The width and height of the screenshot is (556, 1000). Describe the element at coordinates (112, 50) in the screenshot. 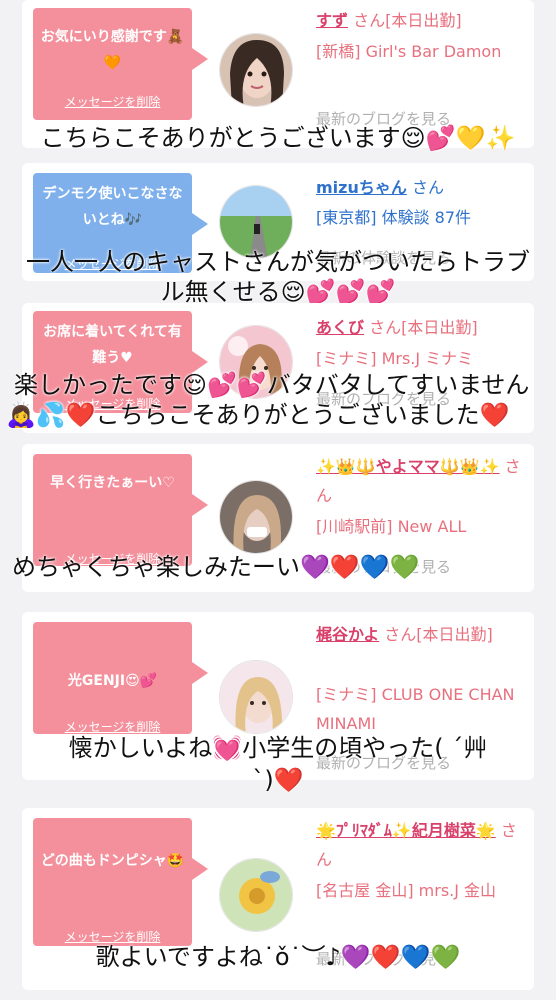

I see `message-text: お気にいり感謝です🧸🧡` at that location.